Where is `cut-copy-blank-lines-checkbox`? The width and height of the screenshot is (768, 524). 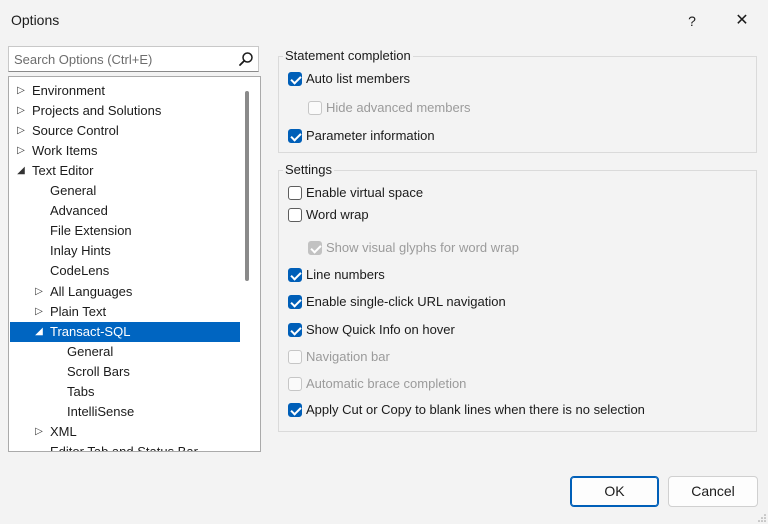 cut-copy-blank-lines-checkbox is located at coordinates (295, 410).